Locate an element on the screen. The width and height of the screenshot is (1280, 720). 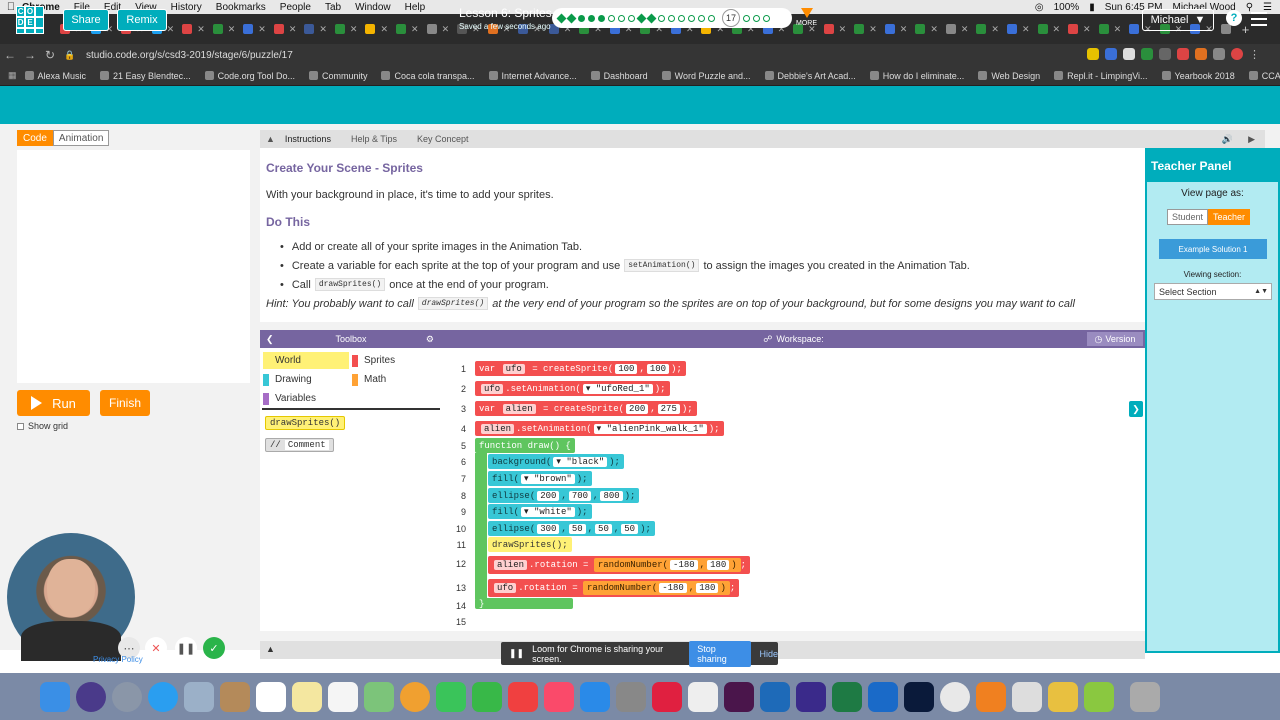
code-block-ufo-setanimation: ufo .setAnimation(▾ "ufoRed_1"); is located at coordinates (572, 388).